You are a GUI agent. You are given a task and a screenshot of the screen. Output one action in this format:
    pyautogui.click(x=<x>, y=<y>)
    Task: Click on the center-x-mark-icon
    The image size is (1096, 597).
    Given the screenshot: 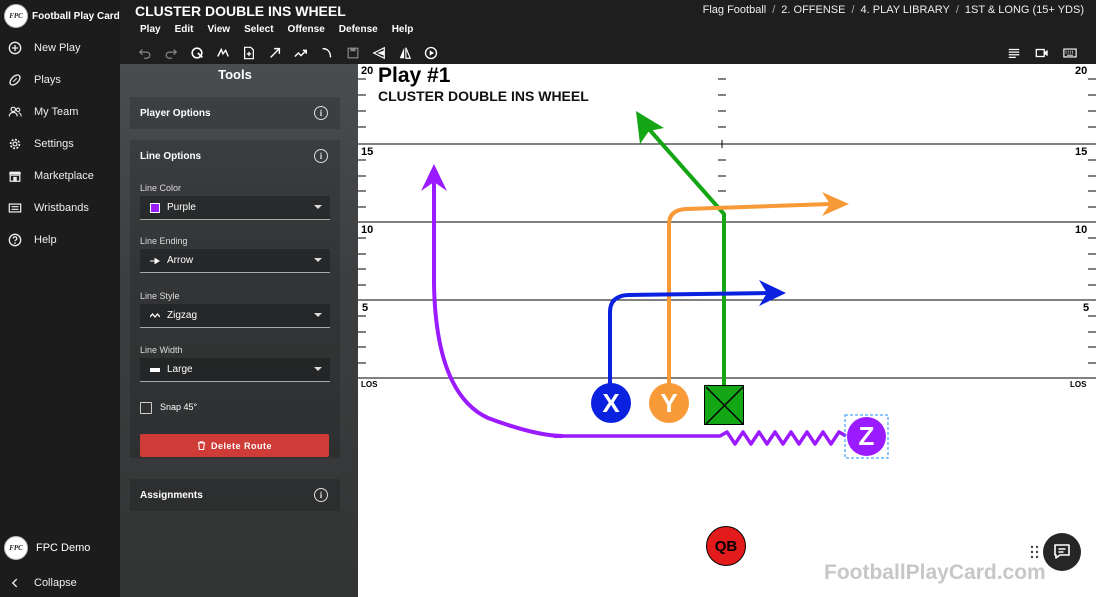 What is the action you would take?
    pyautogui.click(x=724, y=405)
    